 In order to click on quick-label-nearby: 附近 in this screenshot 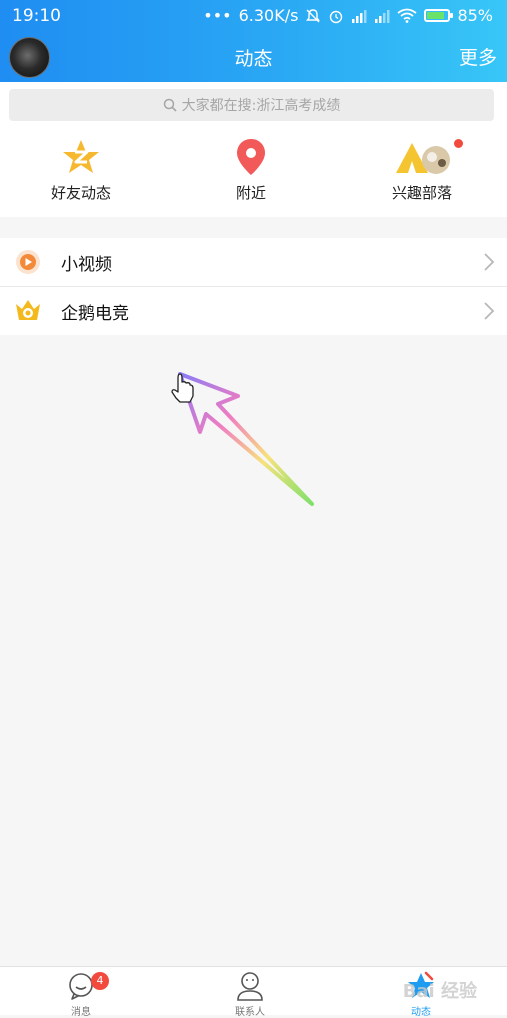, I will do `click(250, 193)`.